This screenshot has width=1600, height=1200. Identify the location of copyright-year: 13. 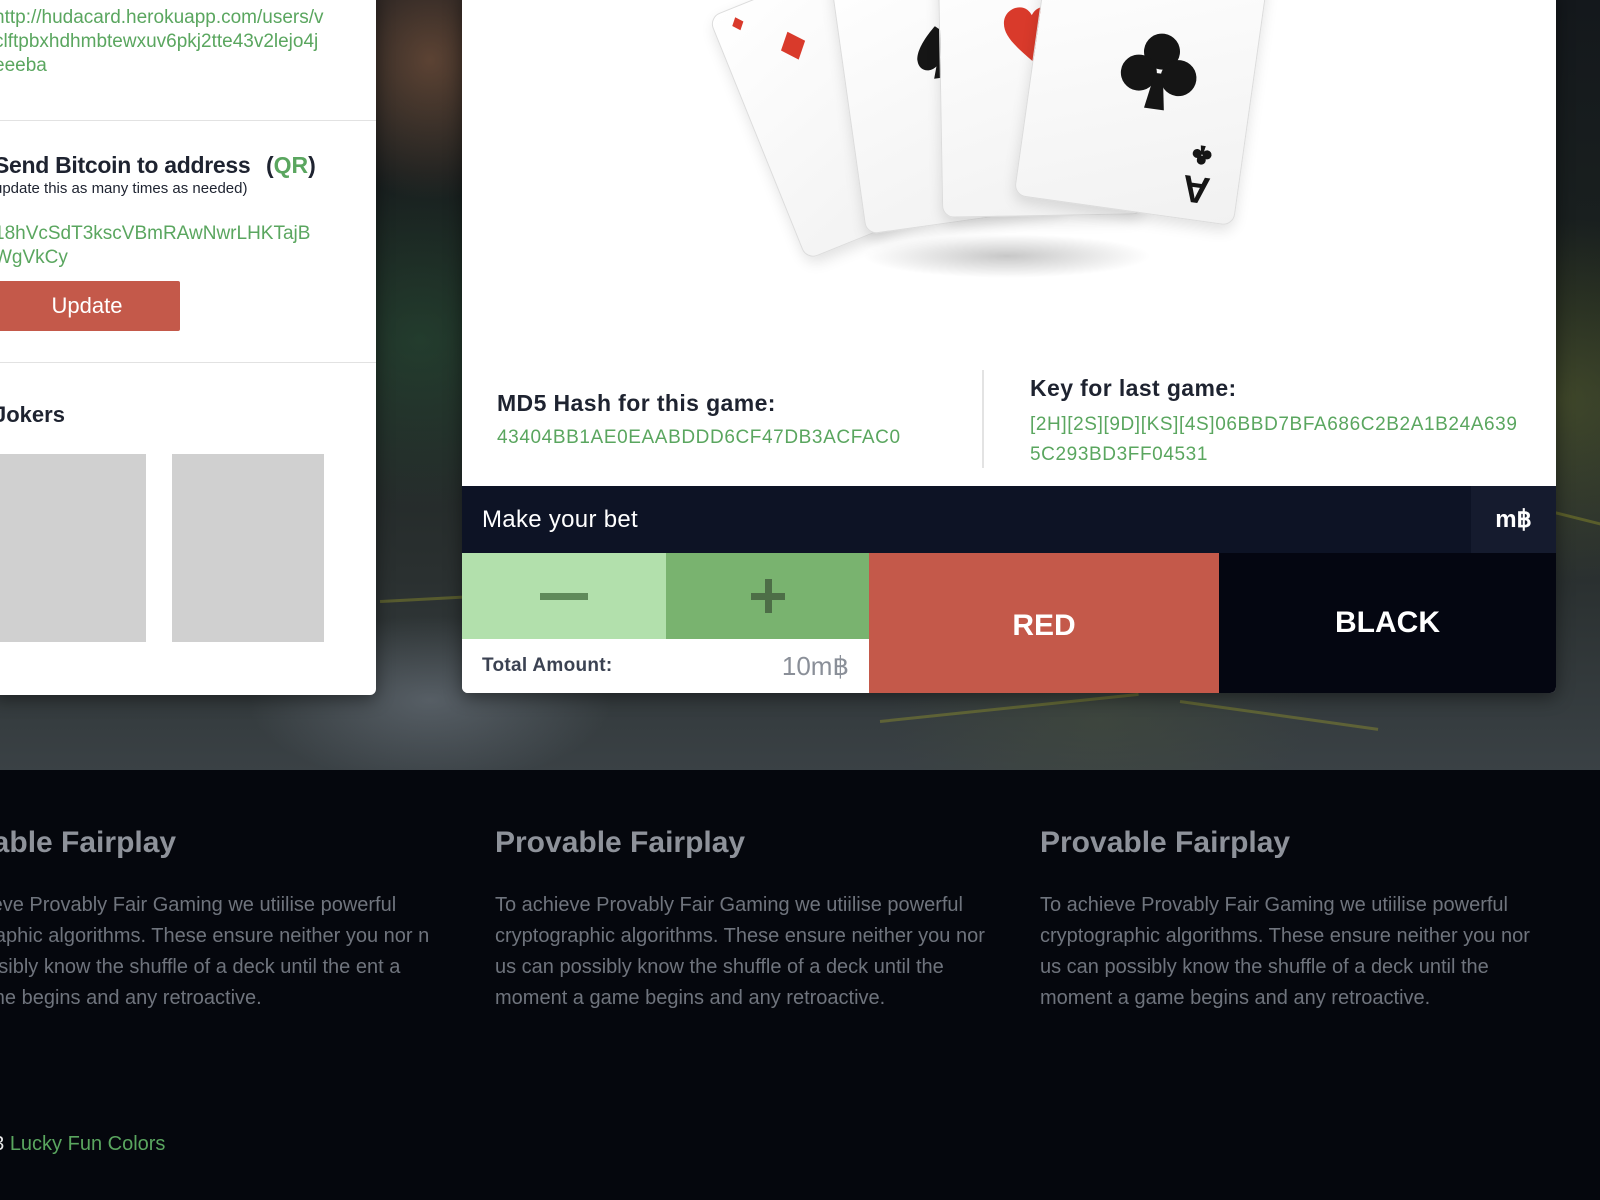
(2, 1144).